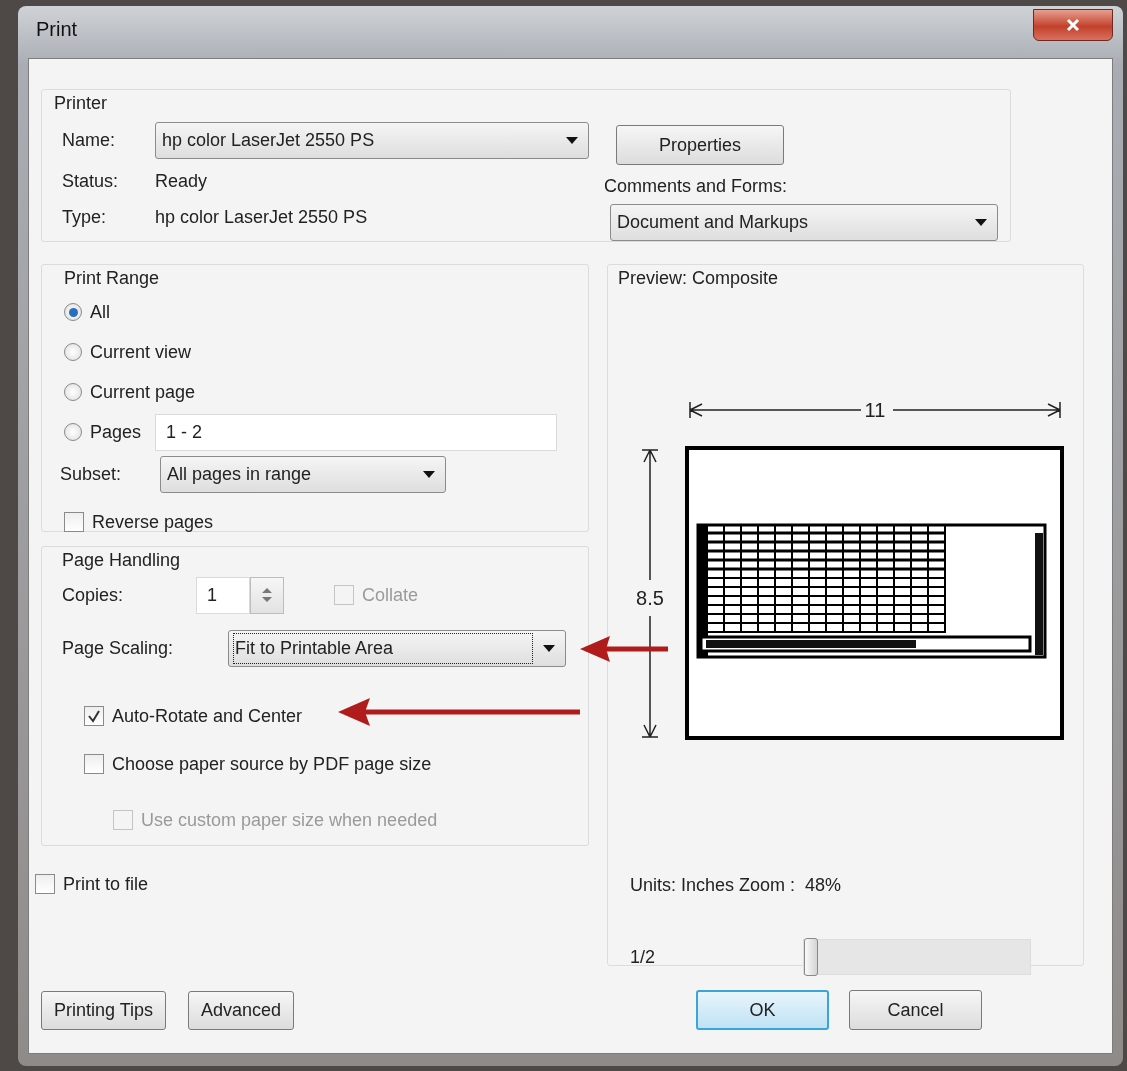 The image size is (1127, 1071). What do you see at coordinates (207, 716) in the screenshot?
I see `checkbox-label: Auto-Rotate and Center` at bounding box center [207, 716].